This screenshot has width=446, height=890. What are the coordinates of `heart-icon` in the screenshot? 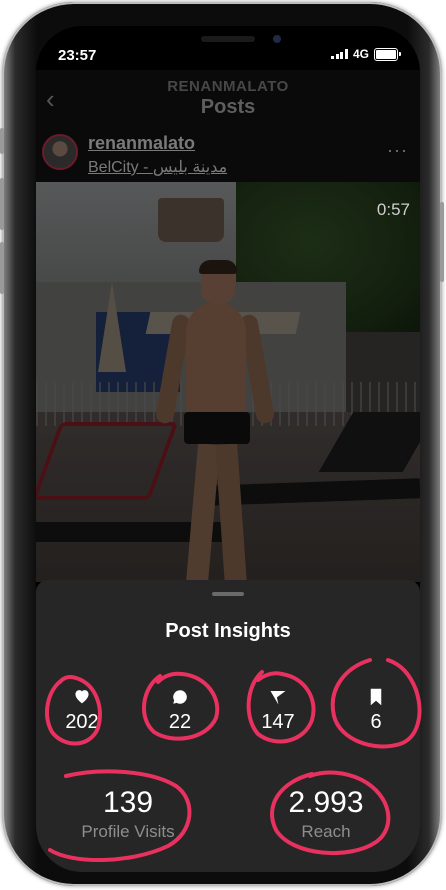 It's located at (82, 697).